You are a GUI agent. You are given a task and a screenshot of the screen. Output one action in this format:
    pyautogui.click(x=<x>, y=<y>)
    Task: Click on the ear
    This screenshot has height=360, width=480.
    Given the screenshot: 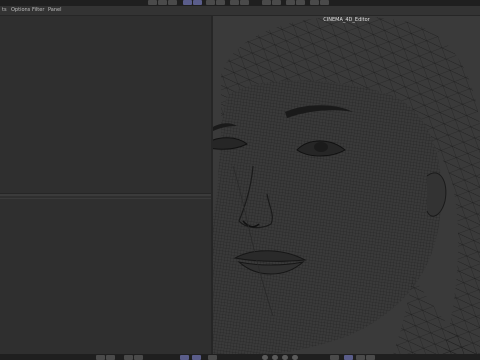 What is the action you would take?
    pyautogui.click(x=436, y=194)
    